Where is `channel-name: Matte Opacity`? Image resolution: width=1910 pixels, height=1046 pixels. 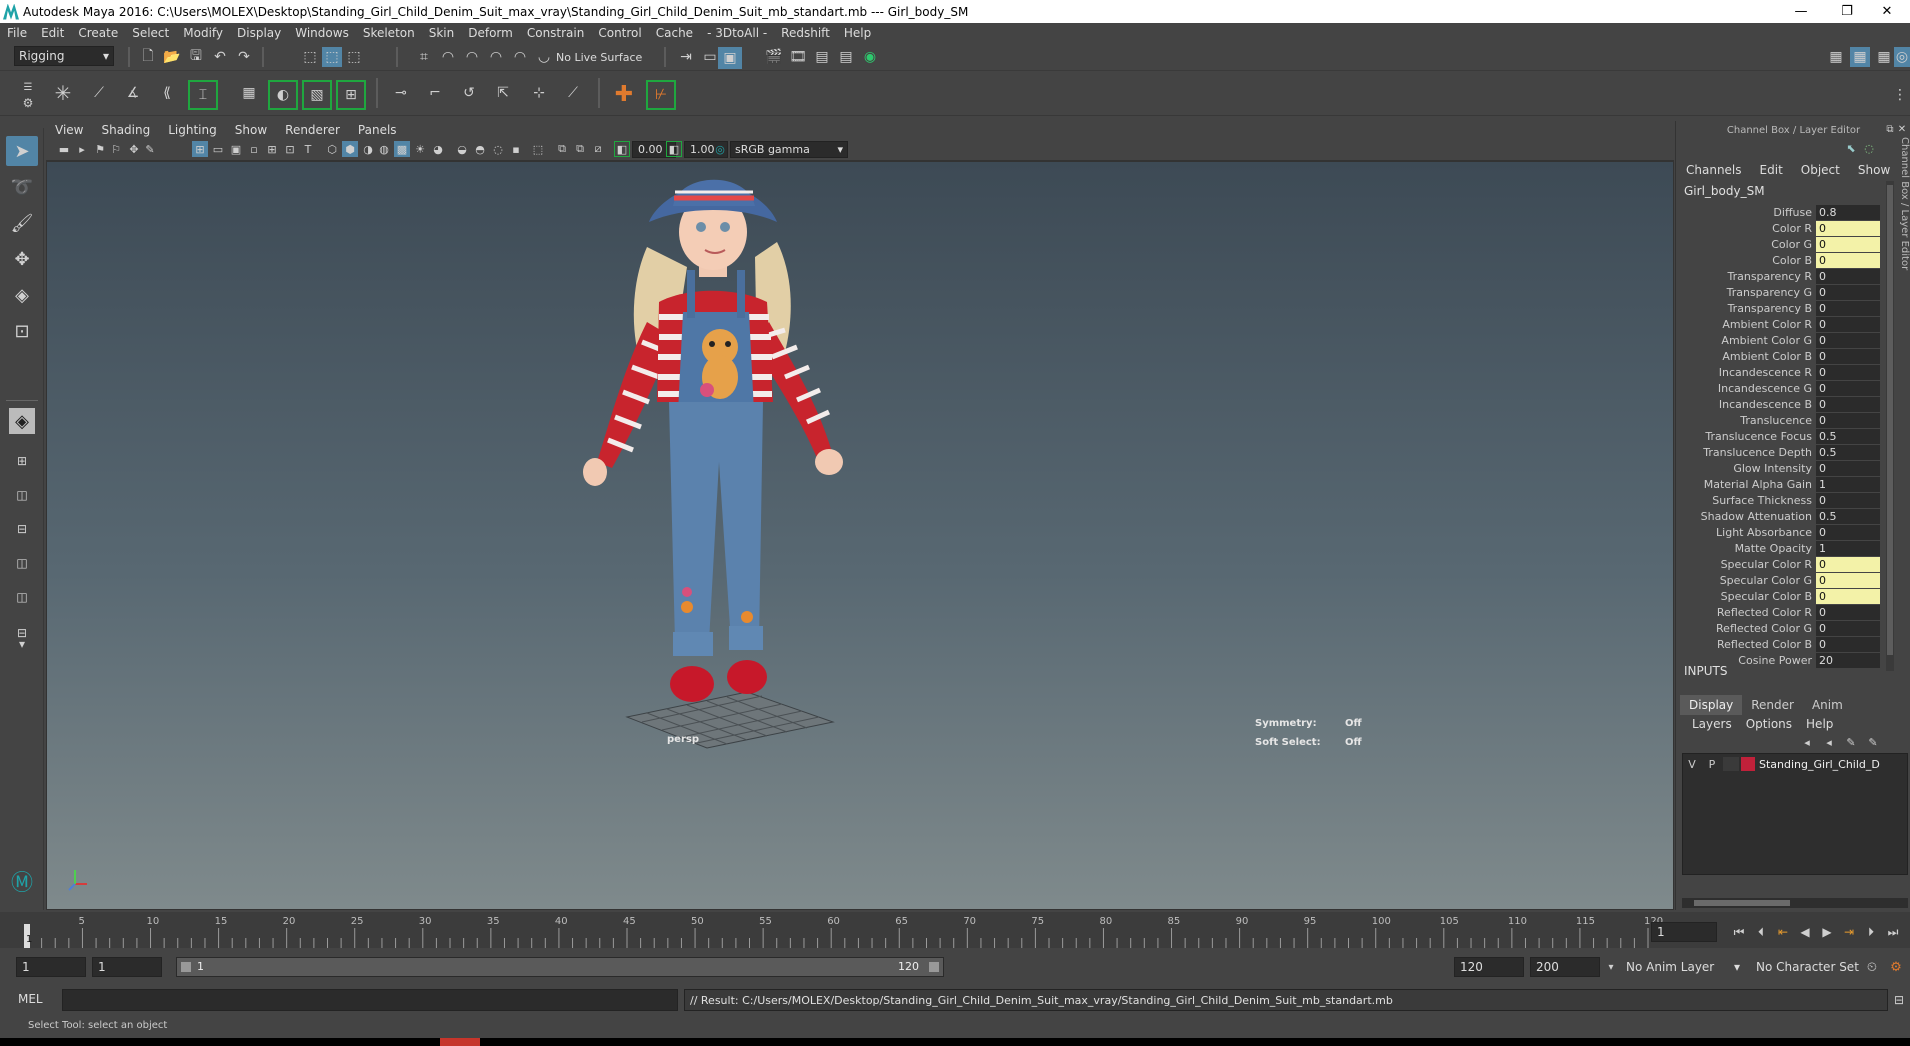
channel-name: Matte Opacity is located at coordinates (1746, 548).